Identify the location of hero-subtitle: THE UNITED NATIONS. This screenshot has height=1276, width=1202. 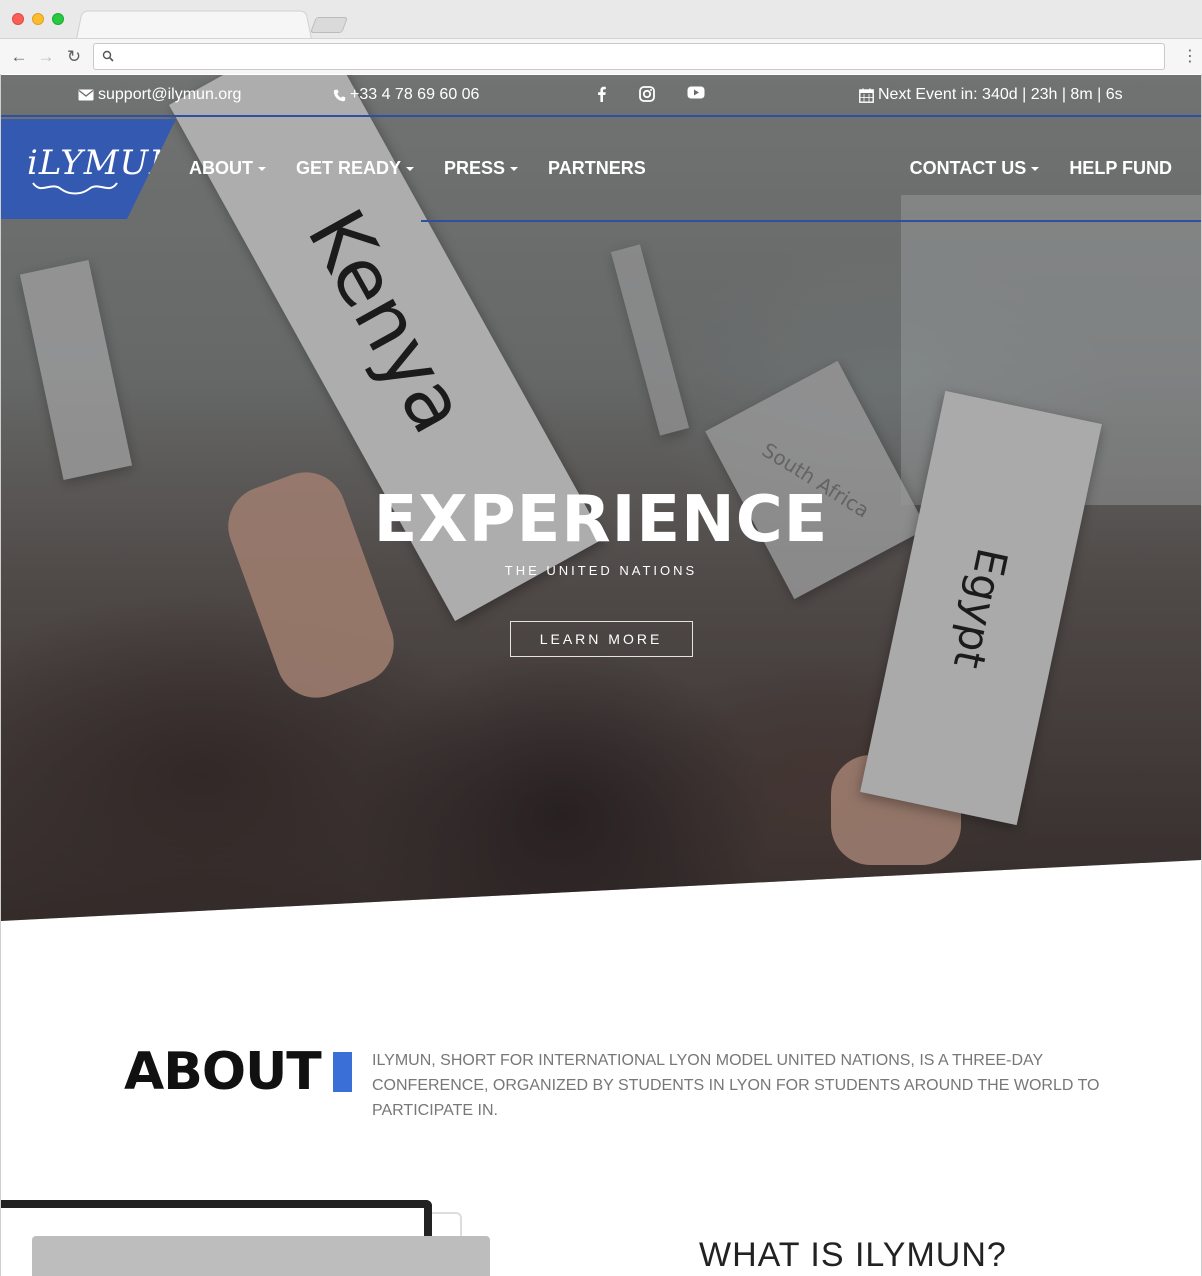
(601, 570).